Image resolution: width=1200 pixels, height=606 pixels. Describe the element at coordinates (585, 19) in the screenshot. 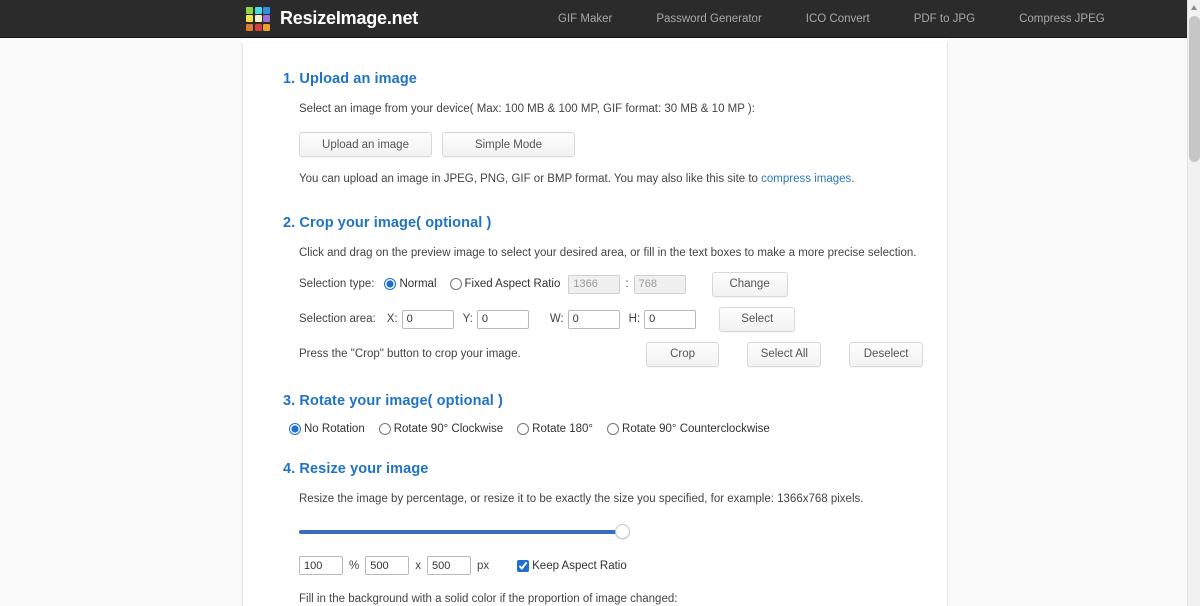

I see `nav-item-gif-maker: GIF Maker` at that location.